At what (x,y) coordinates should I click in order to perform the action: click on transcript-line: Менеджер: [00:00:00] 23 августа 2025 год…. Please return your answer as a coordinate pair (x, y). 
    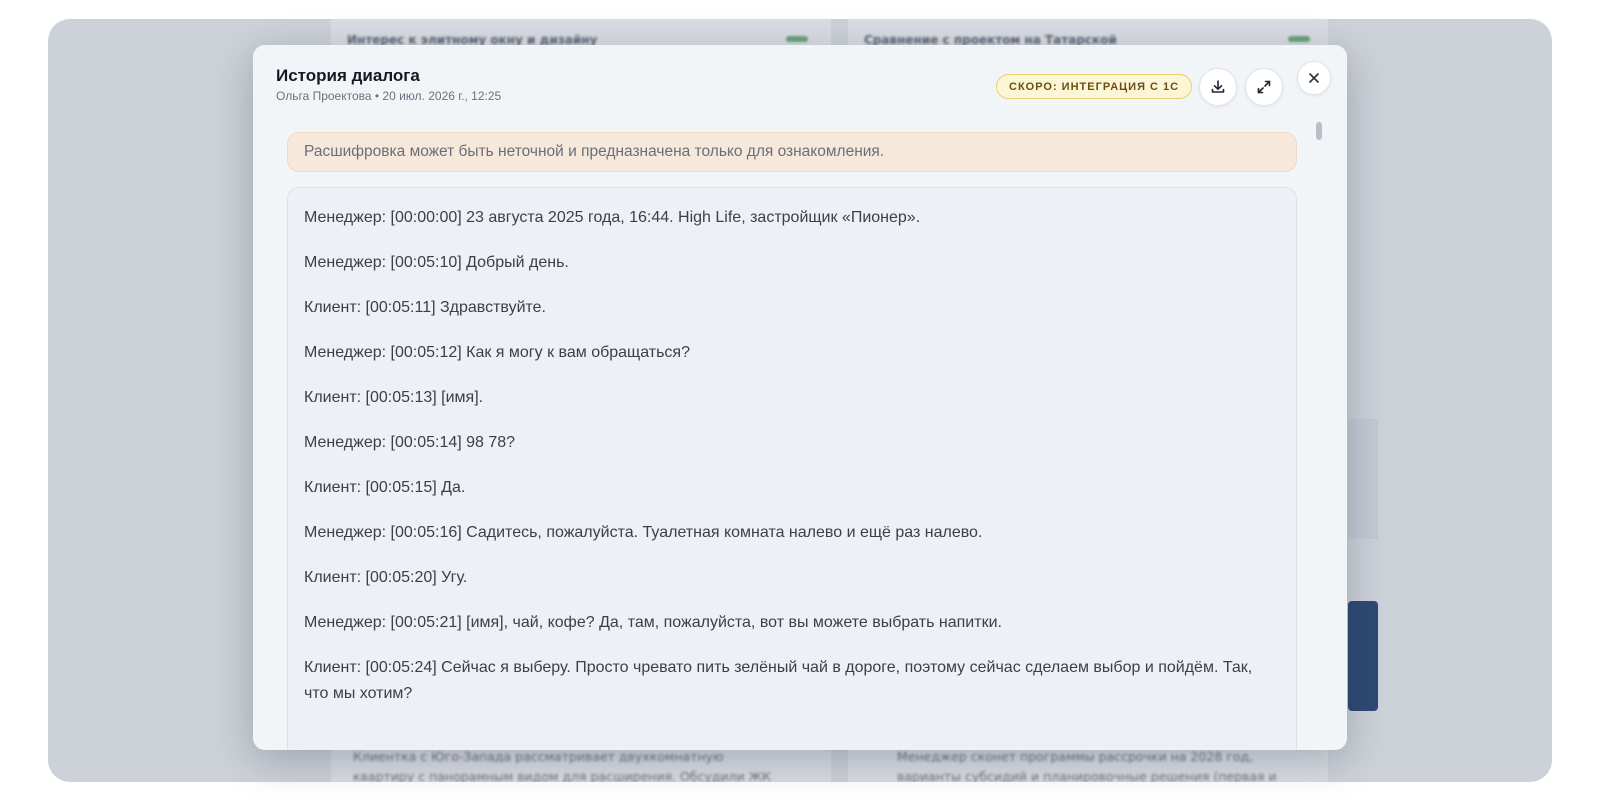
    Looking at the image, I should click on (612, 217).